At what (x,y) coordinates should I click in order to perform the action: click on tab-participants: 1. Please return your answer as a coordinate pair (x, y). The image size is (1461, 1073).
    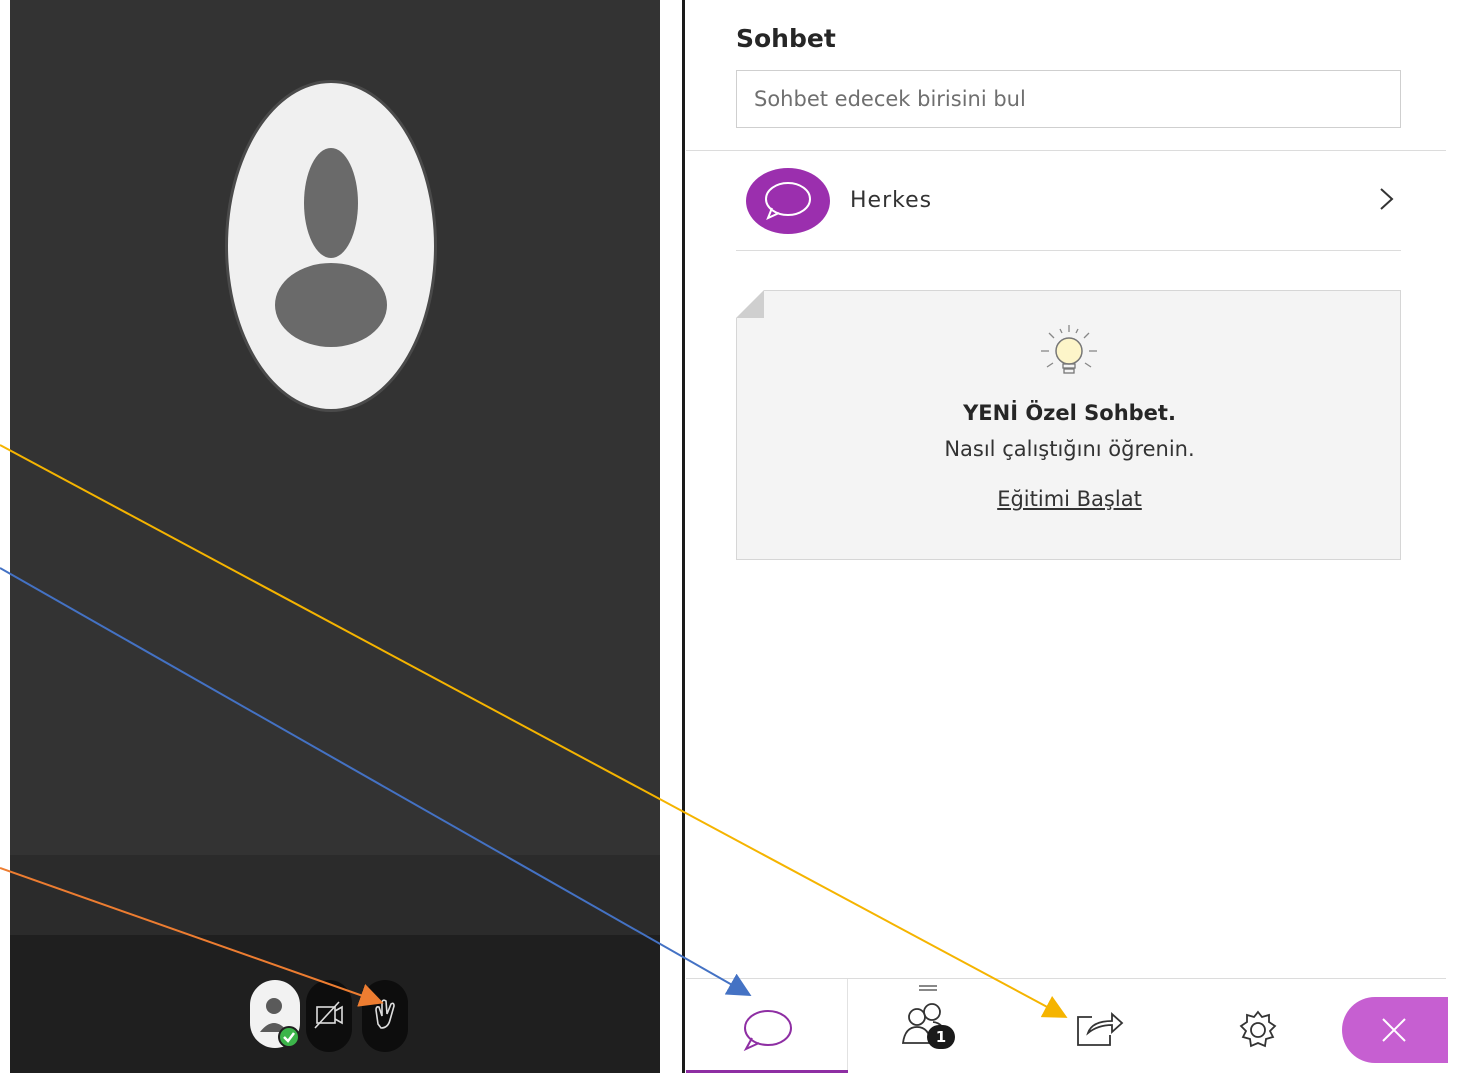
    Looking at the image, I should click on (929, 1026).